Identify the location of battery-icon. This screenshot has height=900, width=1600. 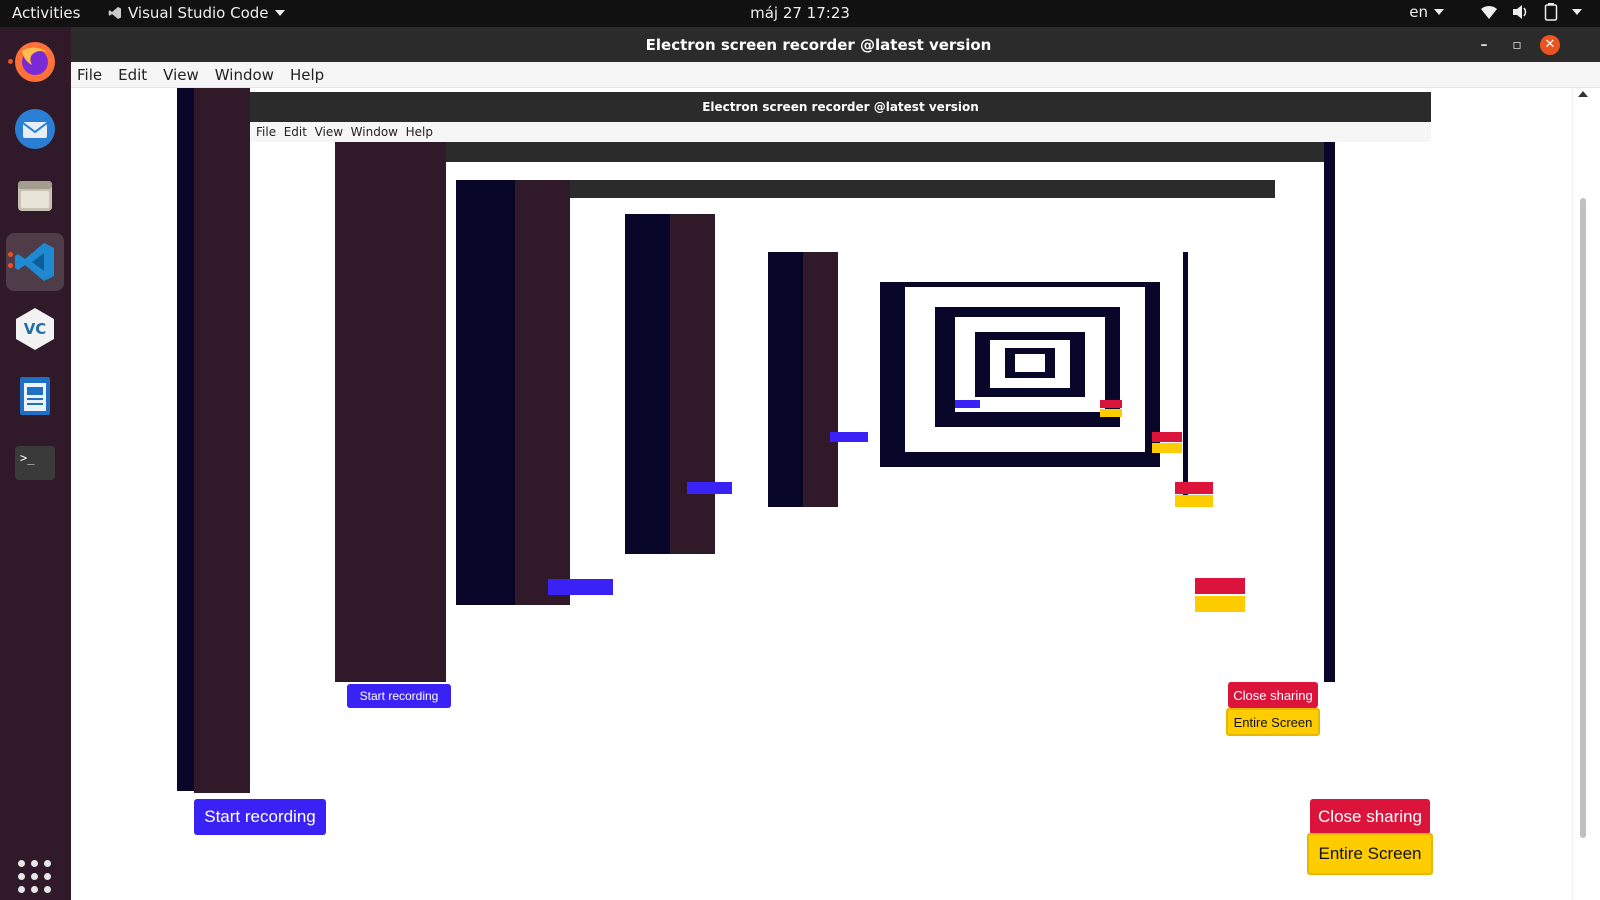
(1551, 12).